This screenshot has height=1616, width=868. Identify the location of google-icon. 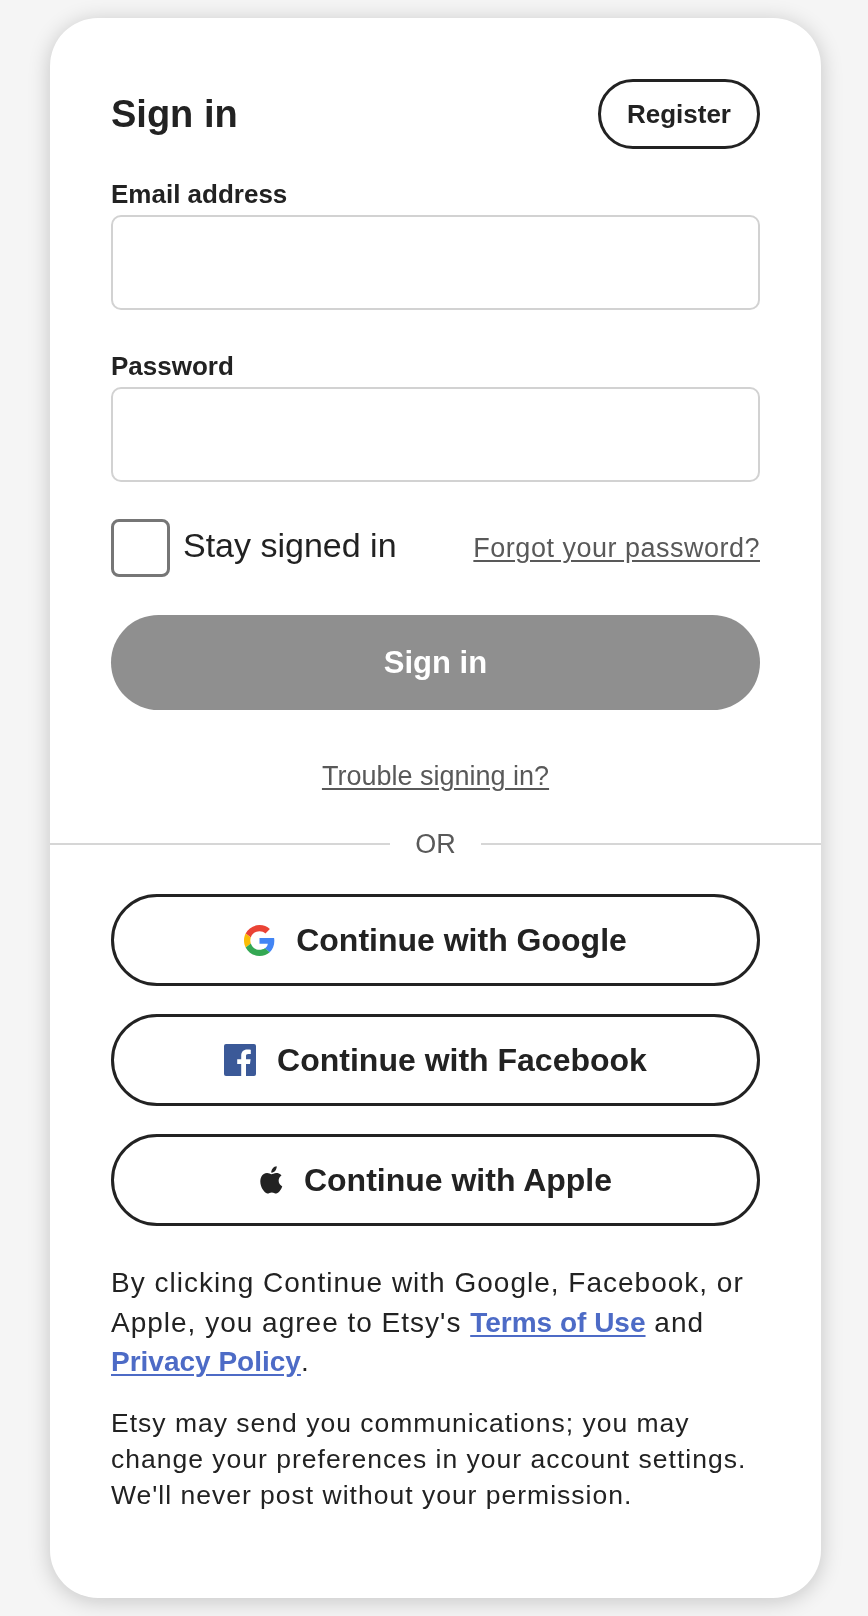
(260, 940).